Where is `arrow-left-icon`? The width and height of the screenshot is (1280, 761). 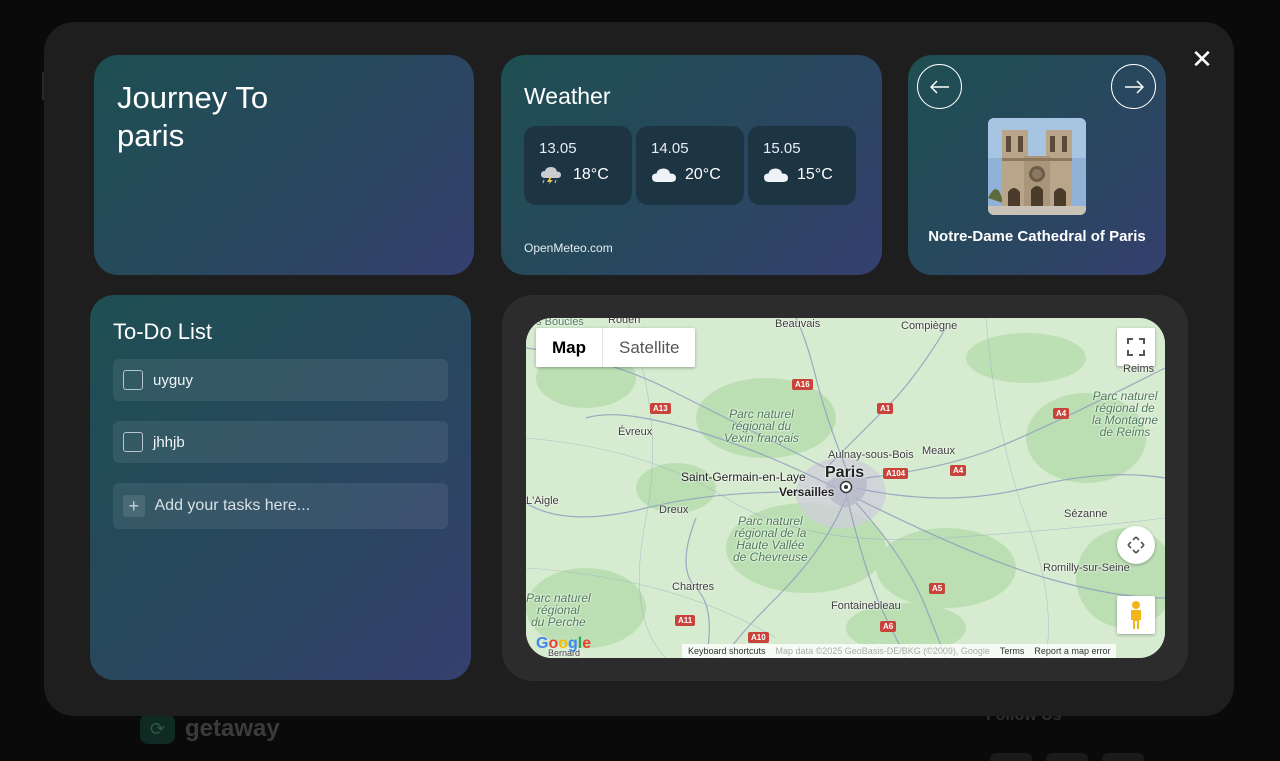
arrow-left-icon is located at coordinates (939, 86).